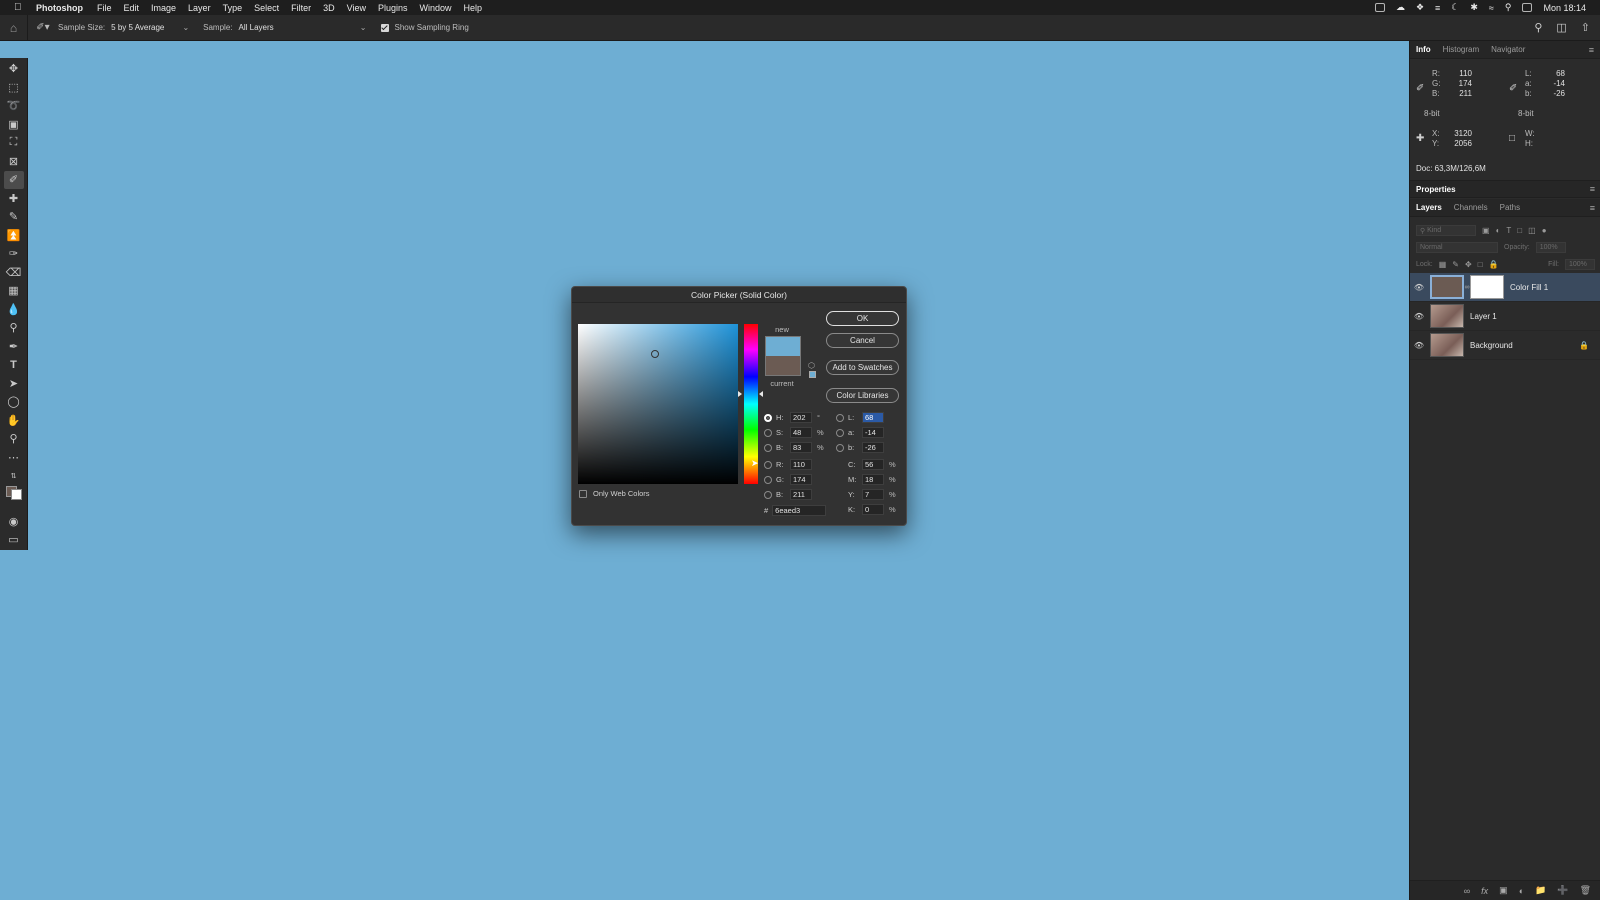 Image resolution: width=1600 pixels, height=900 pixels. Describe the element at coordinates (840, 432) in the screenshot. I see `lab-a-radio` at that location.